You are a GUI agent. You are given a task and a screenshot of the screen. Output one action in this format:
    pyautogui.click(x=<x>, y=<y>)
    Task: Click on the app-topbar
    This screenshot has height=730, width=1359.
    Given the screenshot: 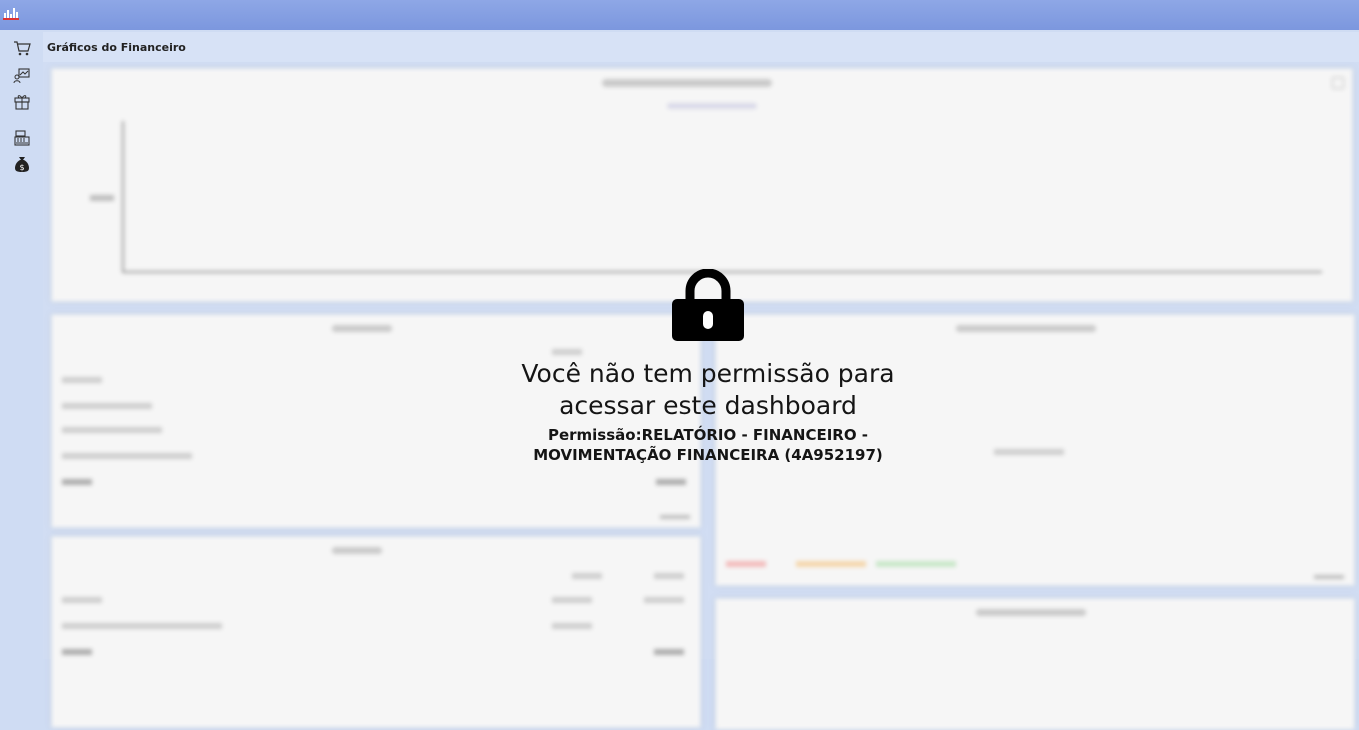 What is the action you would take?
    pyautogui.click(x=679, y=15)
    